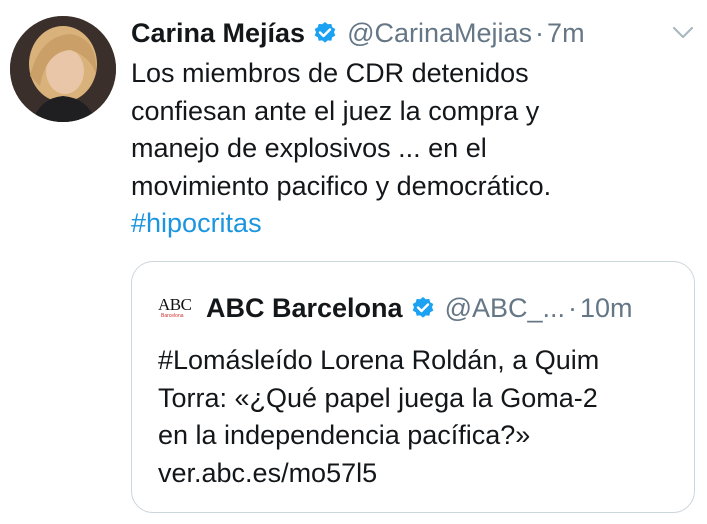 This screenshot has height=524, width=707. Describe the element at coordinates (566, 33) in the screenshot. I see `timestamp: 7m` at that location.